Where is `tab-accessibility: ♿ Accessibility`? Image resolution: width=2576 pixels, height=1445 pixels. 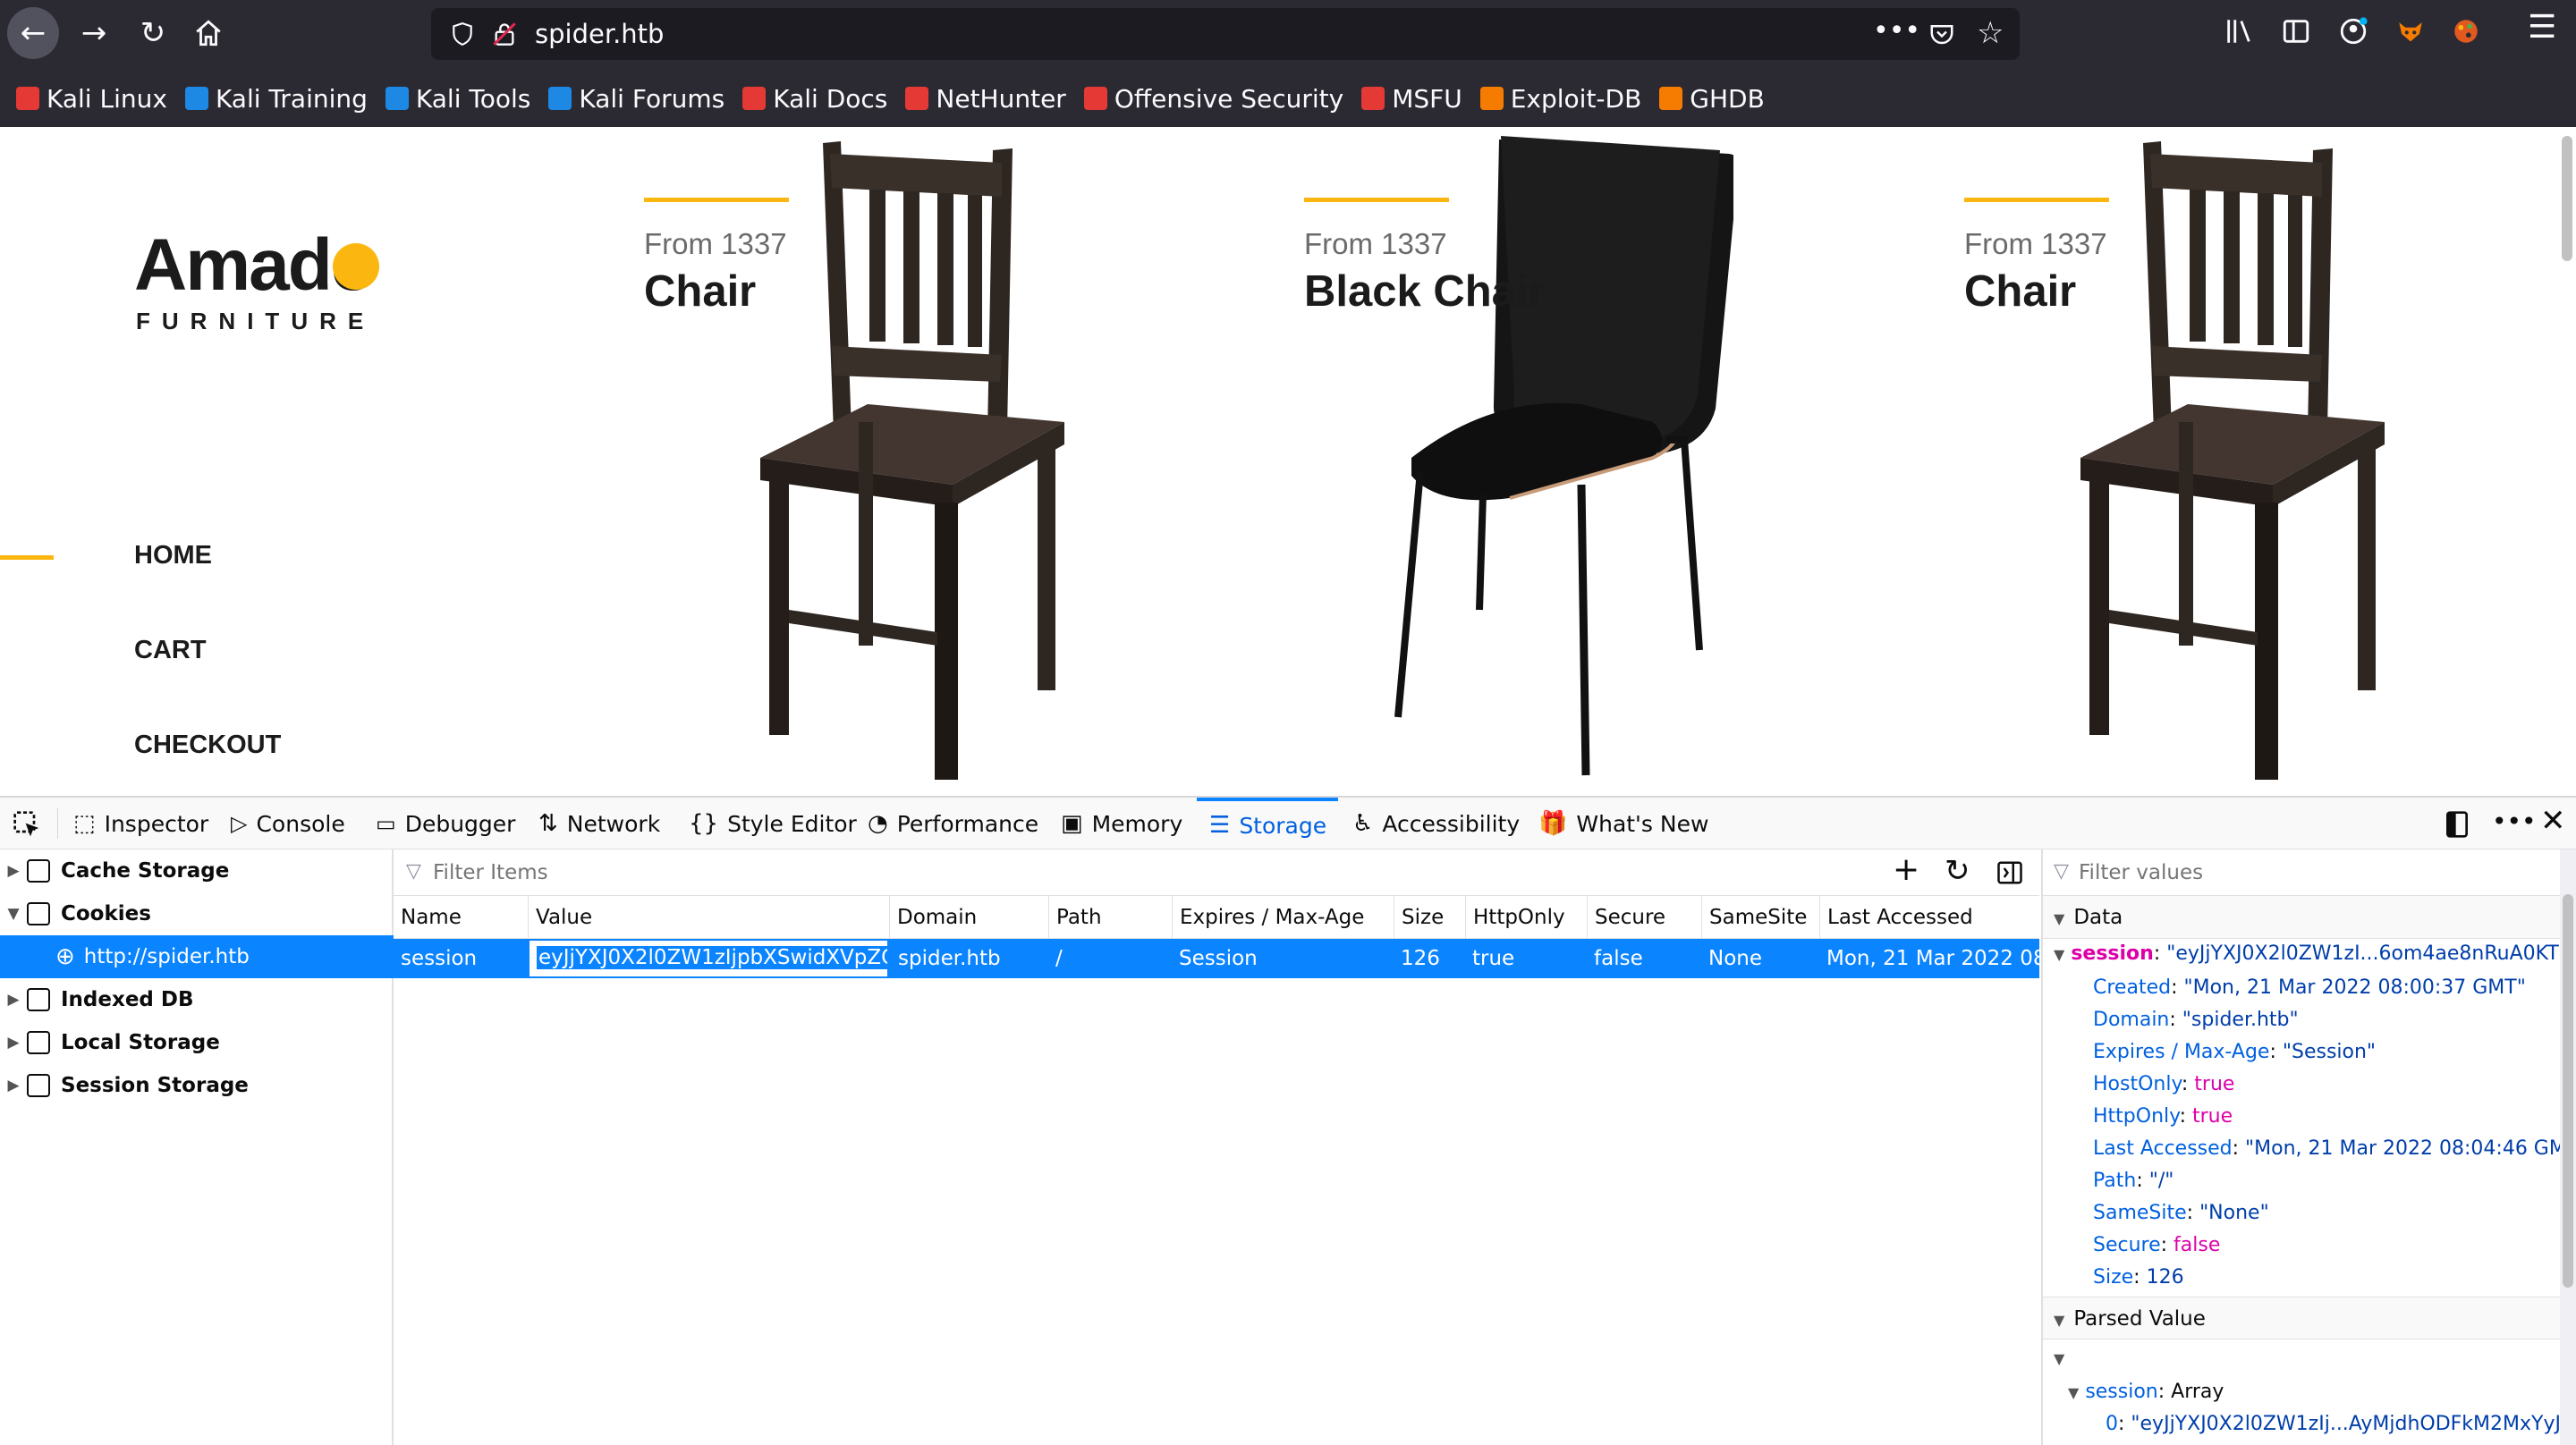 tab-accessibility: ♿ Accessibility is located at coordinates (1436, 823).